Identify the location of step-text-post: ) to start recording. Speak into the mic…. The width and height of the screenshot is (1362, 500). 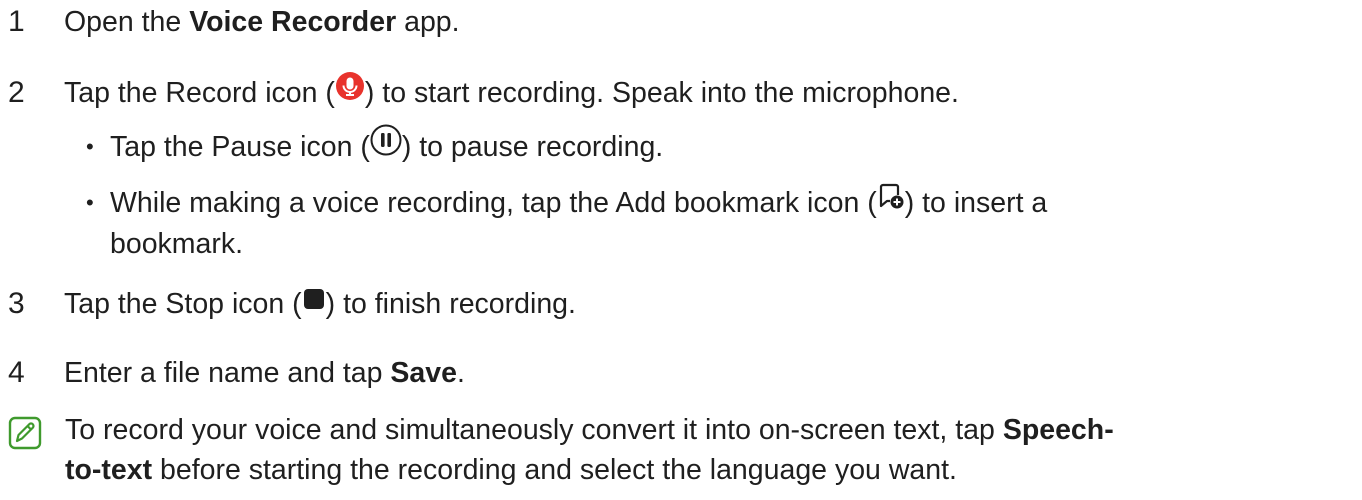
(661, 93).